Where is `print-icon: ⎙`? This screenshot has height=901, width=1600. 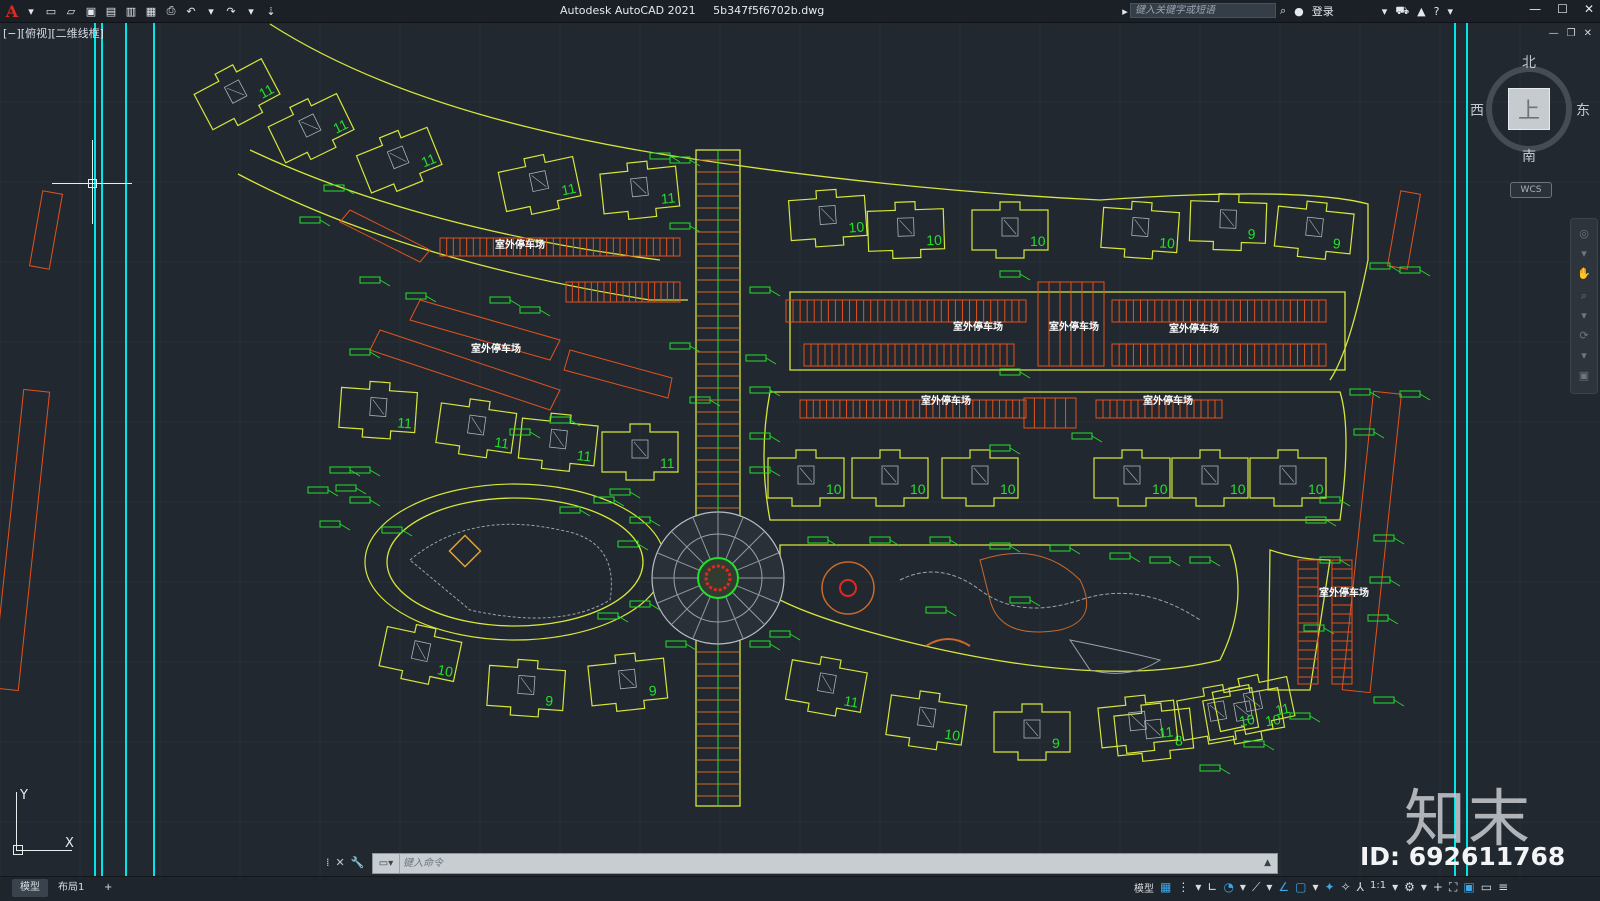
print-icon: ⎙ is located at coordinates (171, 11).